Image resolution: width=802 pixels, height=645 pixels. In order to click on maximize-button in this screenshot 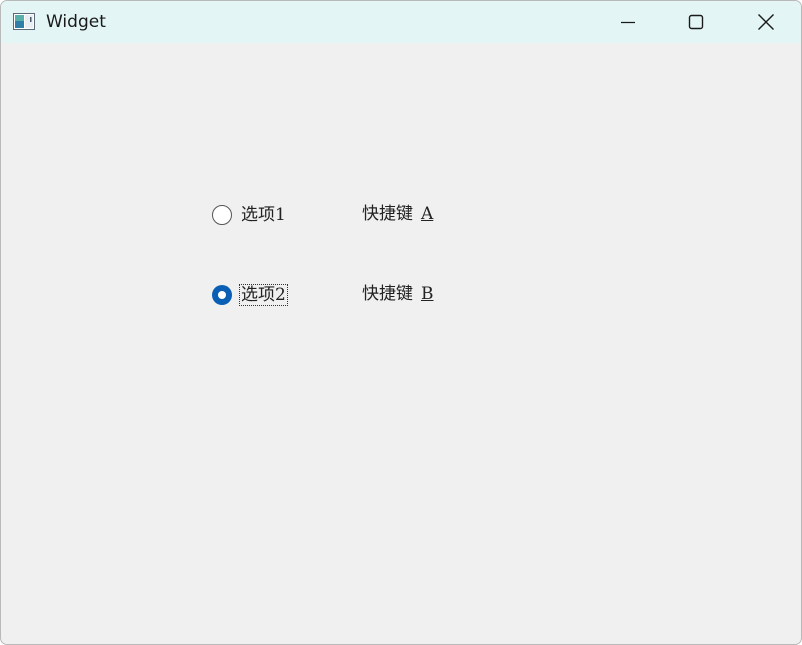, I will do `click(696, 22)`.